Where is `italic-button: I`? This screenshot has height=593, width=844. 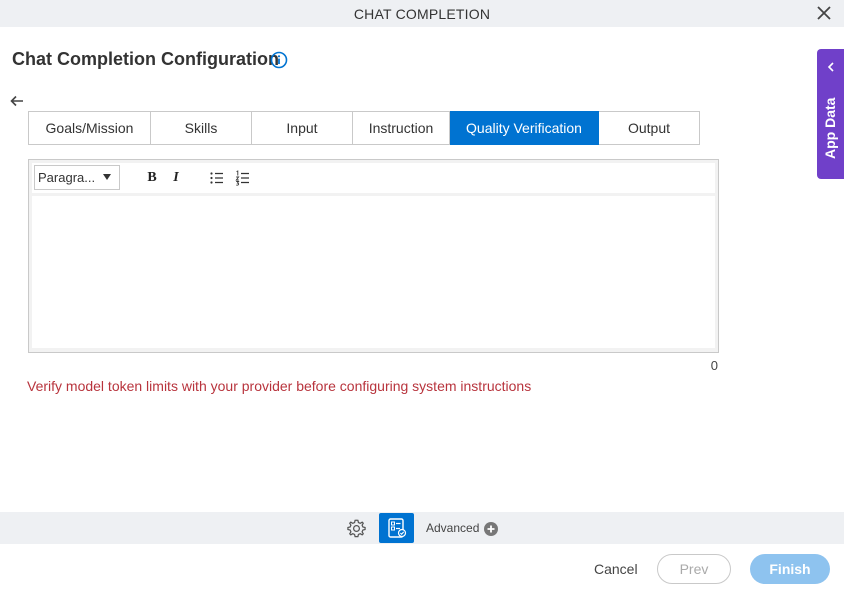 italic-button: I is located at coordinates (176, 178).